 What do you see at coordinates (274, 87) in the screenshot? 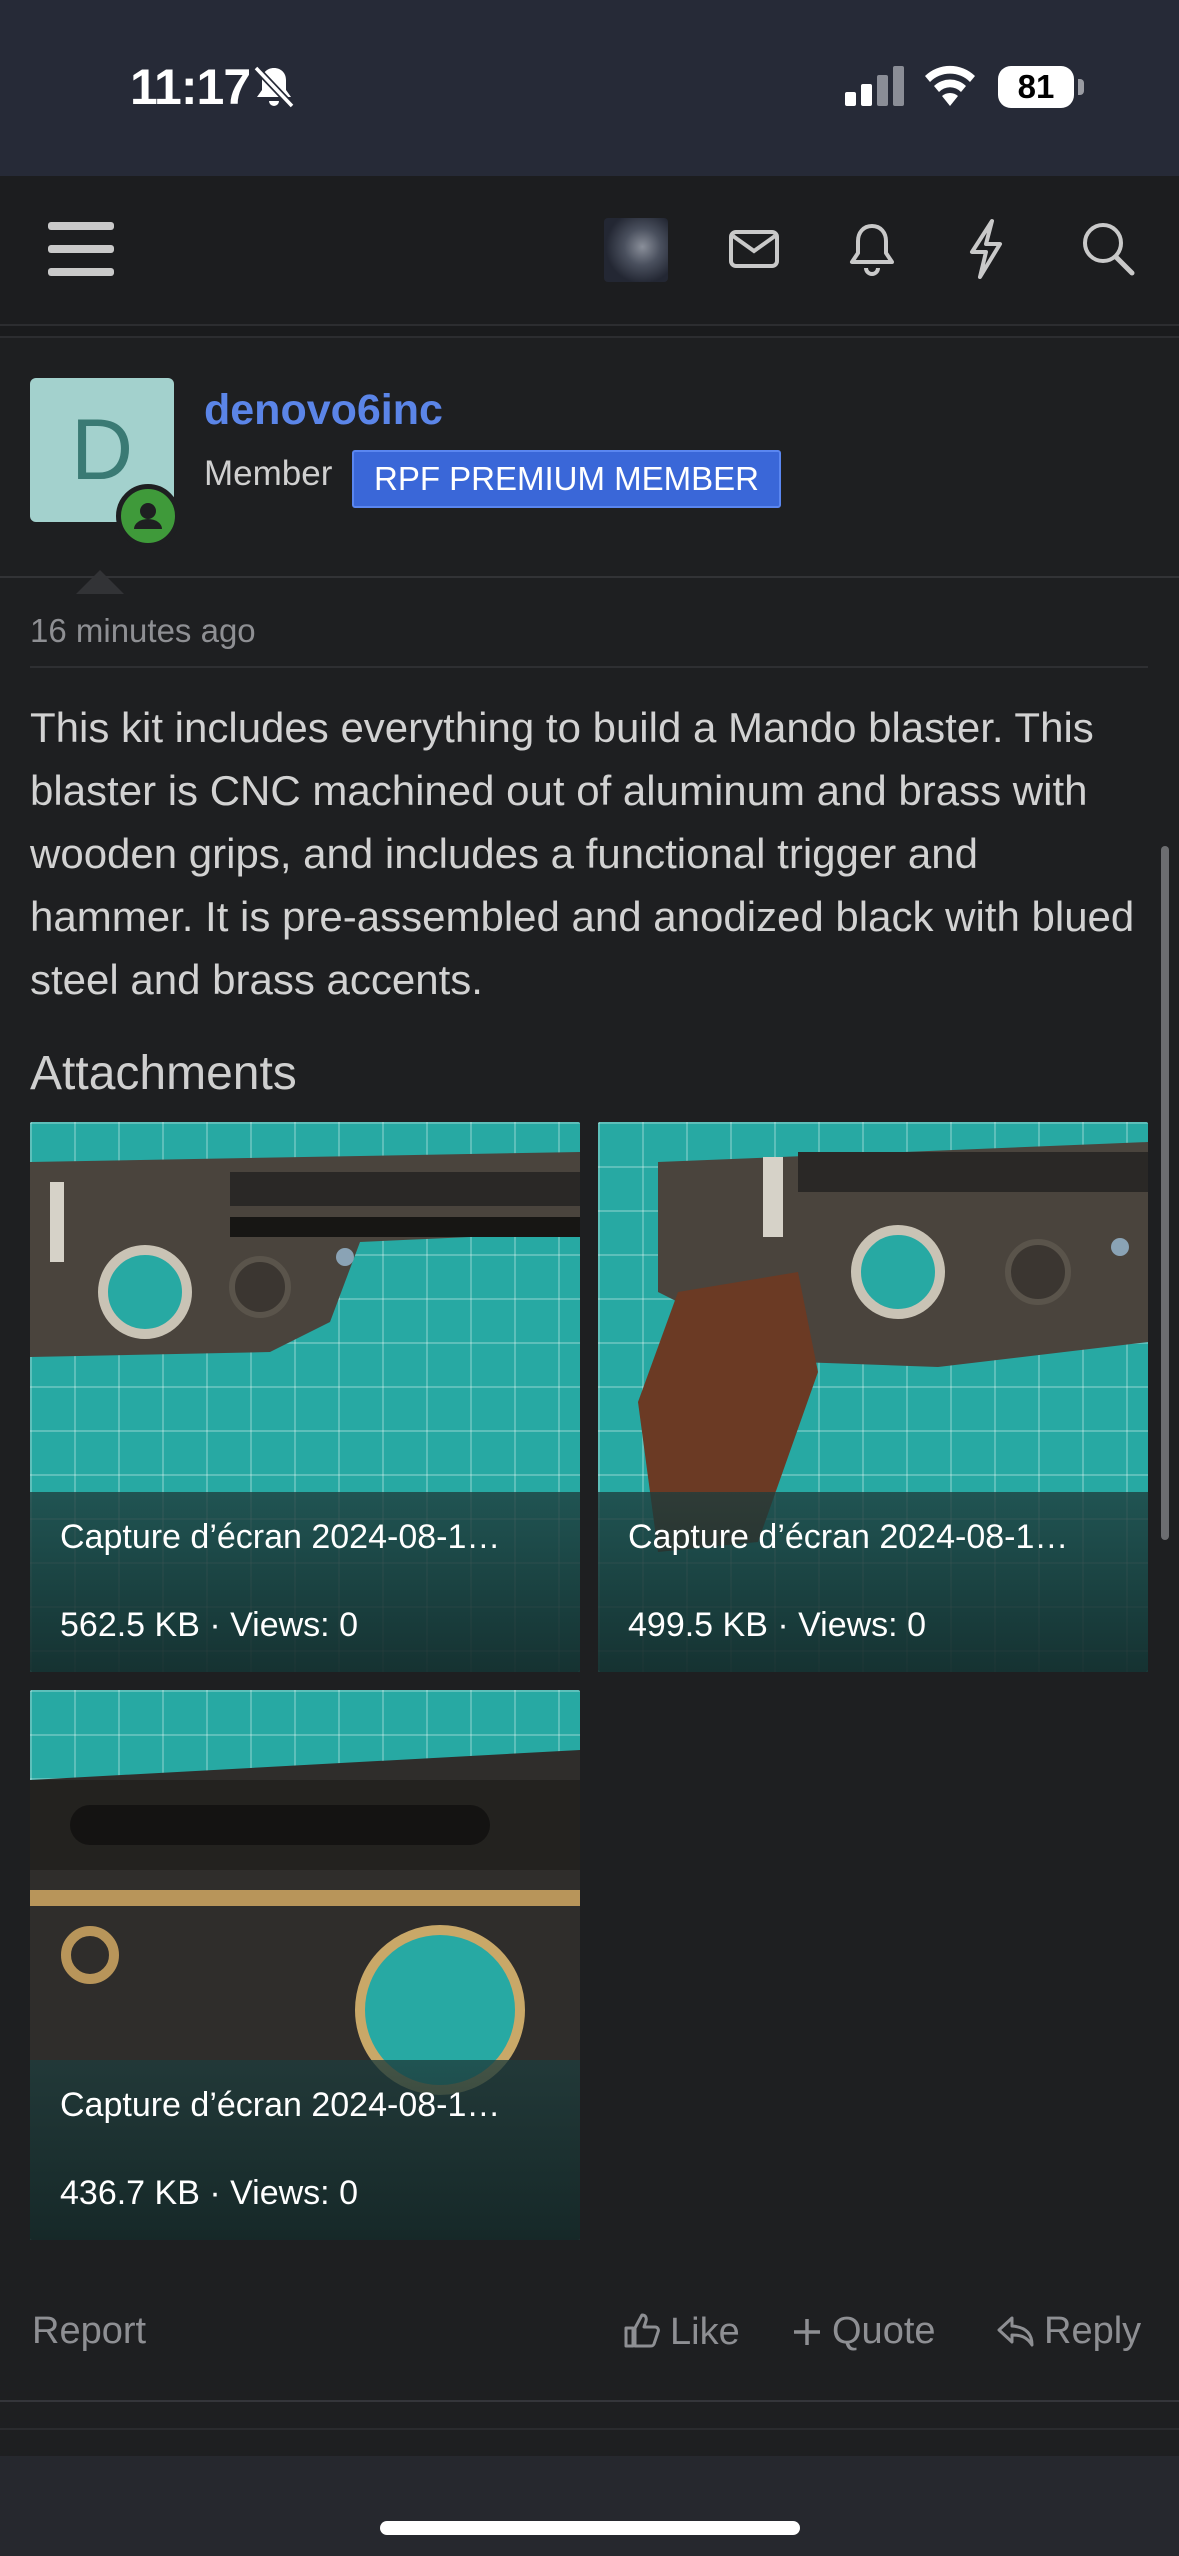
I see `bell-off-icon` at bounding box center [274, 87].